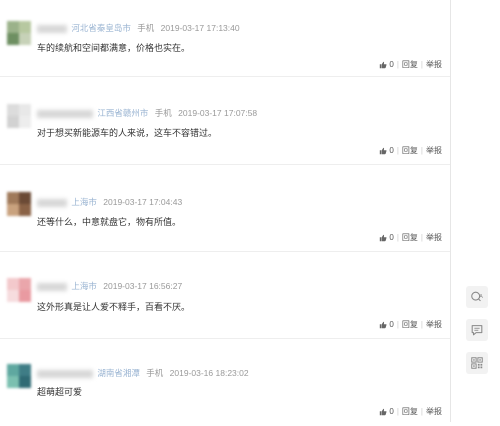 The height and width of the screenshot is (426, 500). I want to click on comment-meta: 上海市 2019-03-17 17:04:43, so click(109, 202).